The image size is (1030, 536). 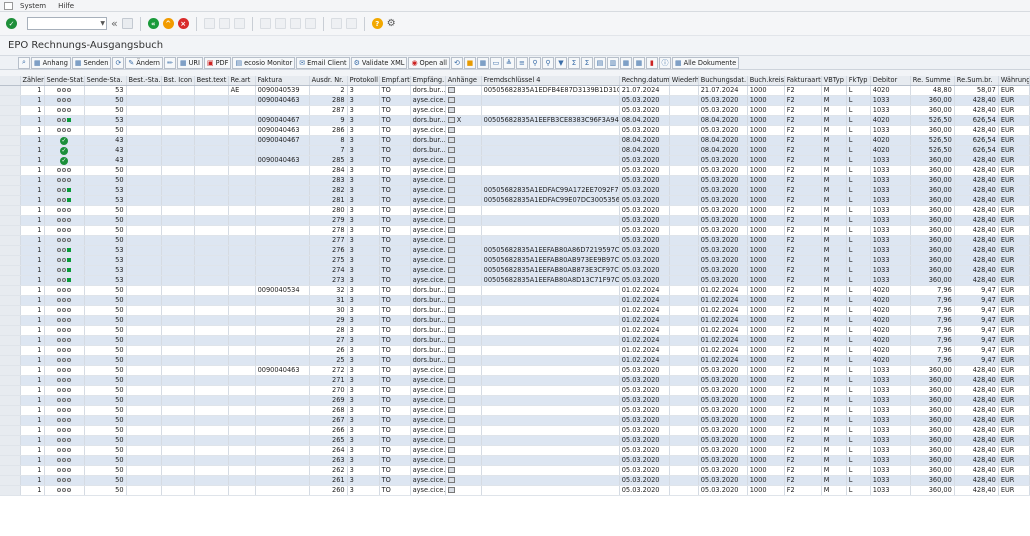 I want to click on find-next-icon, so click(x=239, y=23).